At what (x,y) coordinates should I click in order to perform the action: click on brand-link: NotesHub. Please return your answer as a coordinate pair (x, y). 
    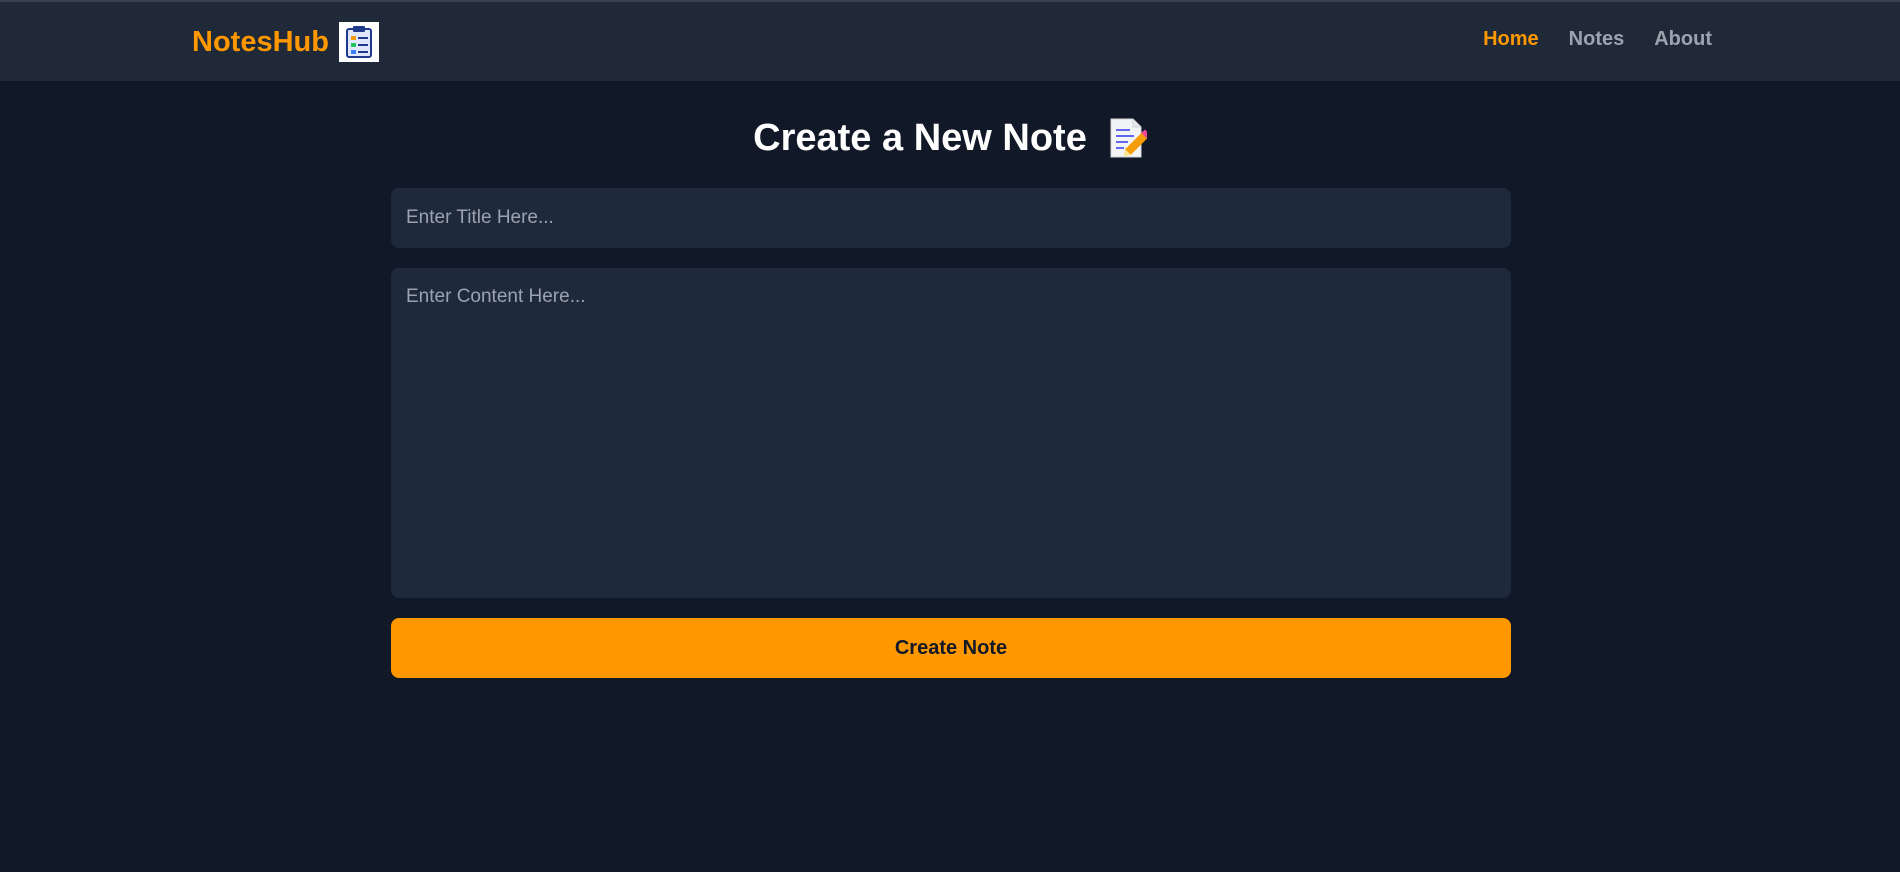
    Looking at the image, I should click on (285, 42).